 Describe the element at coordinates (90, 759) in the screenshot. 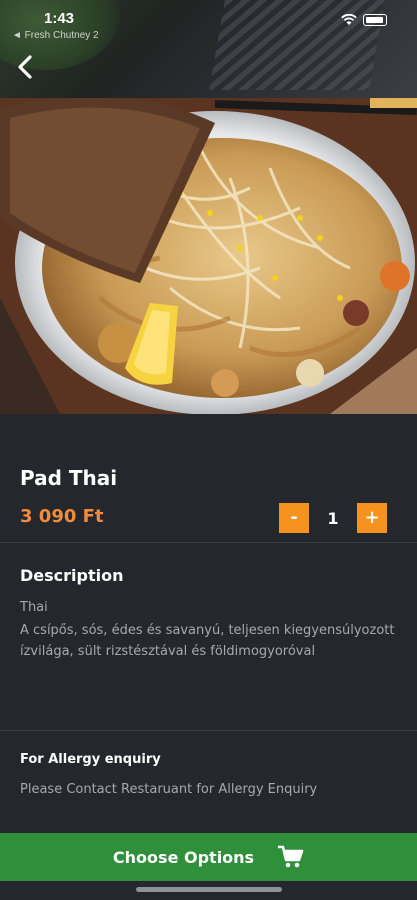

I see `allergy-title: For Allergy enquiry` at that location.